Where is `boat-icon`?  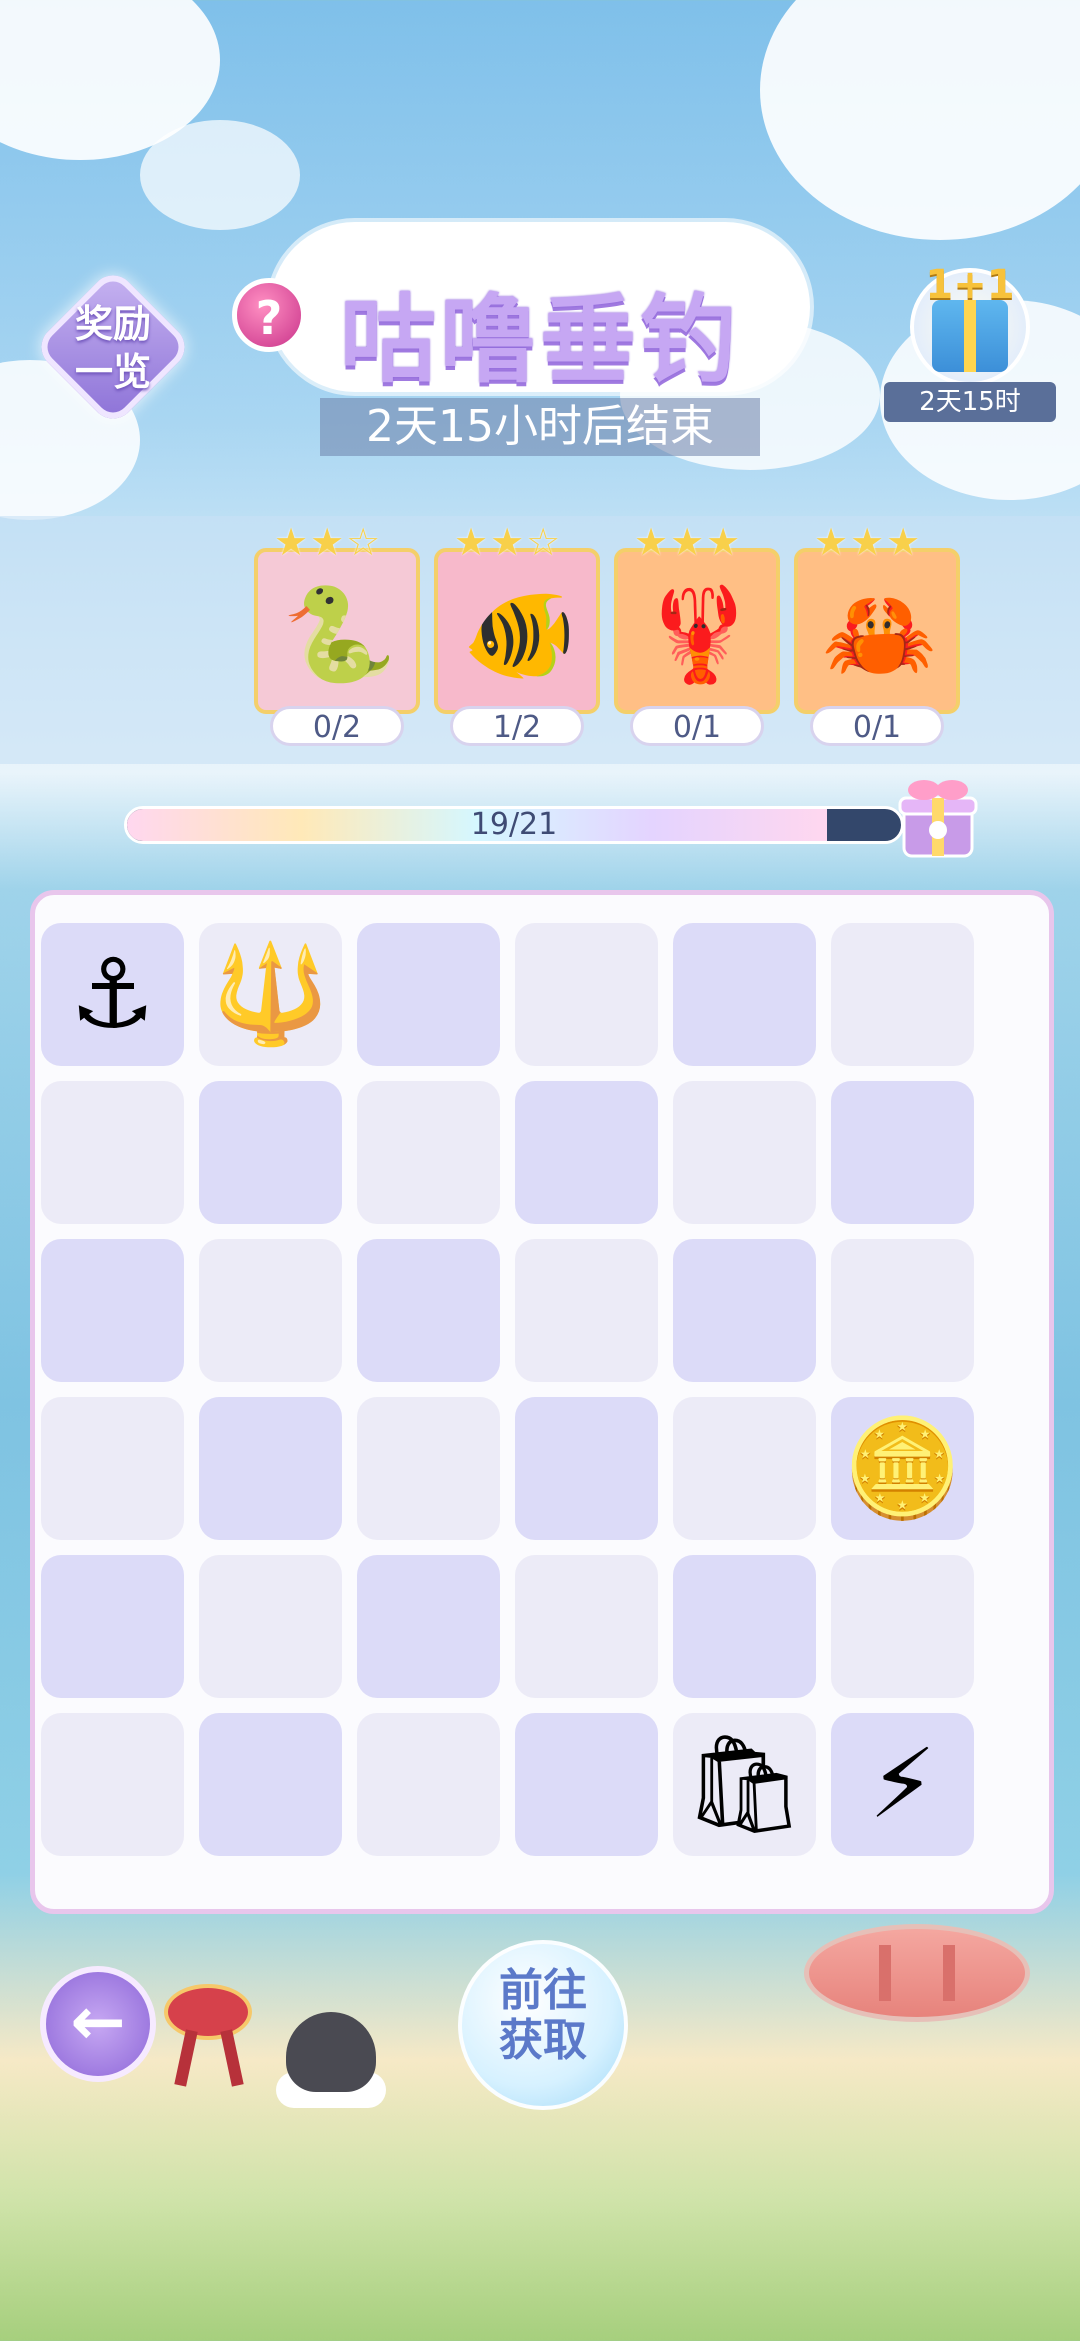 boat-icon is located at coordinates (917, 1973).